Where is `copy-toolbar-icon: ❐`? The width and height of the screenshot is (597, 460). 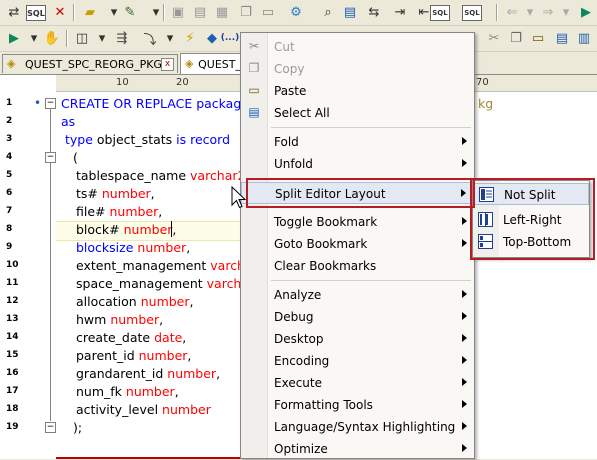
copy-toolbar-icon: ❐ is located at coordinates (246, 12).